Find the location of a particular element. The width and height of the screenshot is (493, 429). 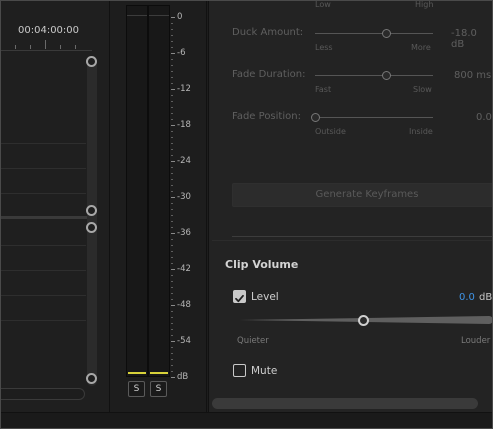

db-scale-label: -30 is located at coordinates (184, 197).